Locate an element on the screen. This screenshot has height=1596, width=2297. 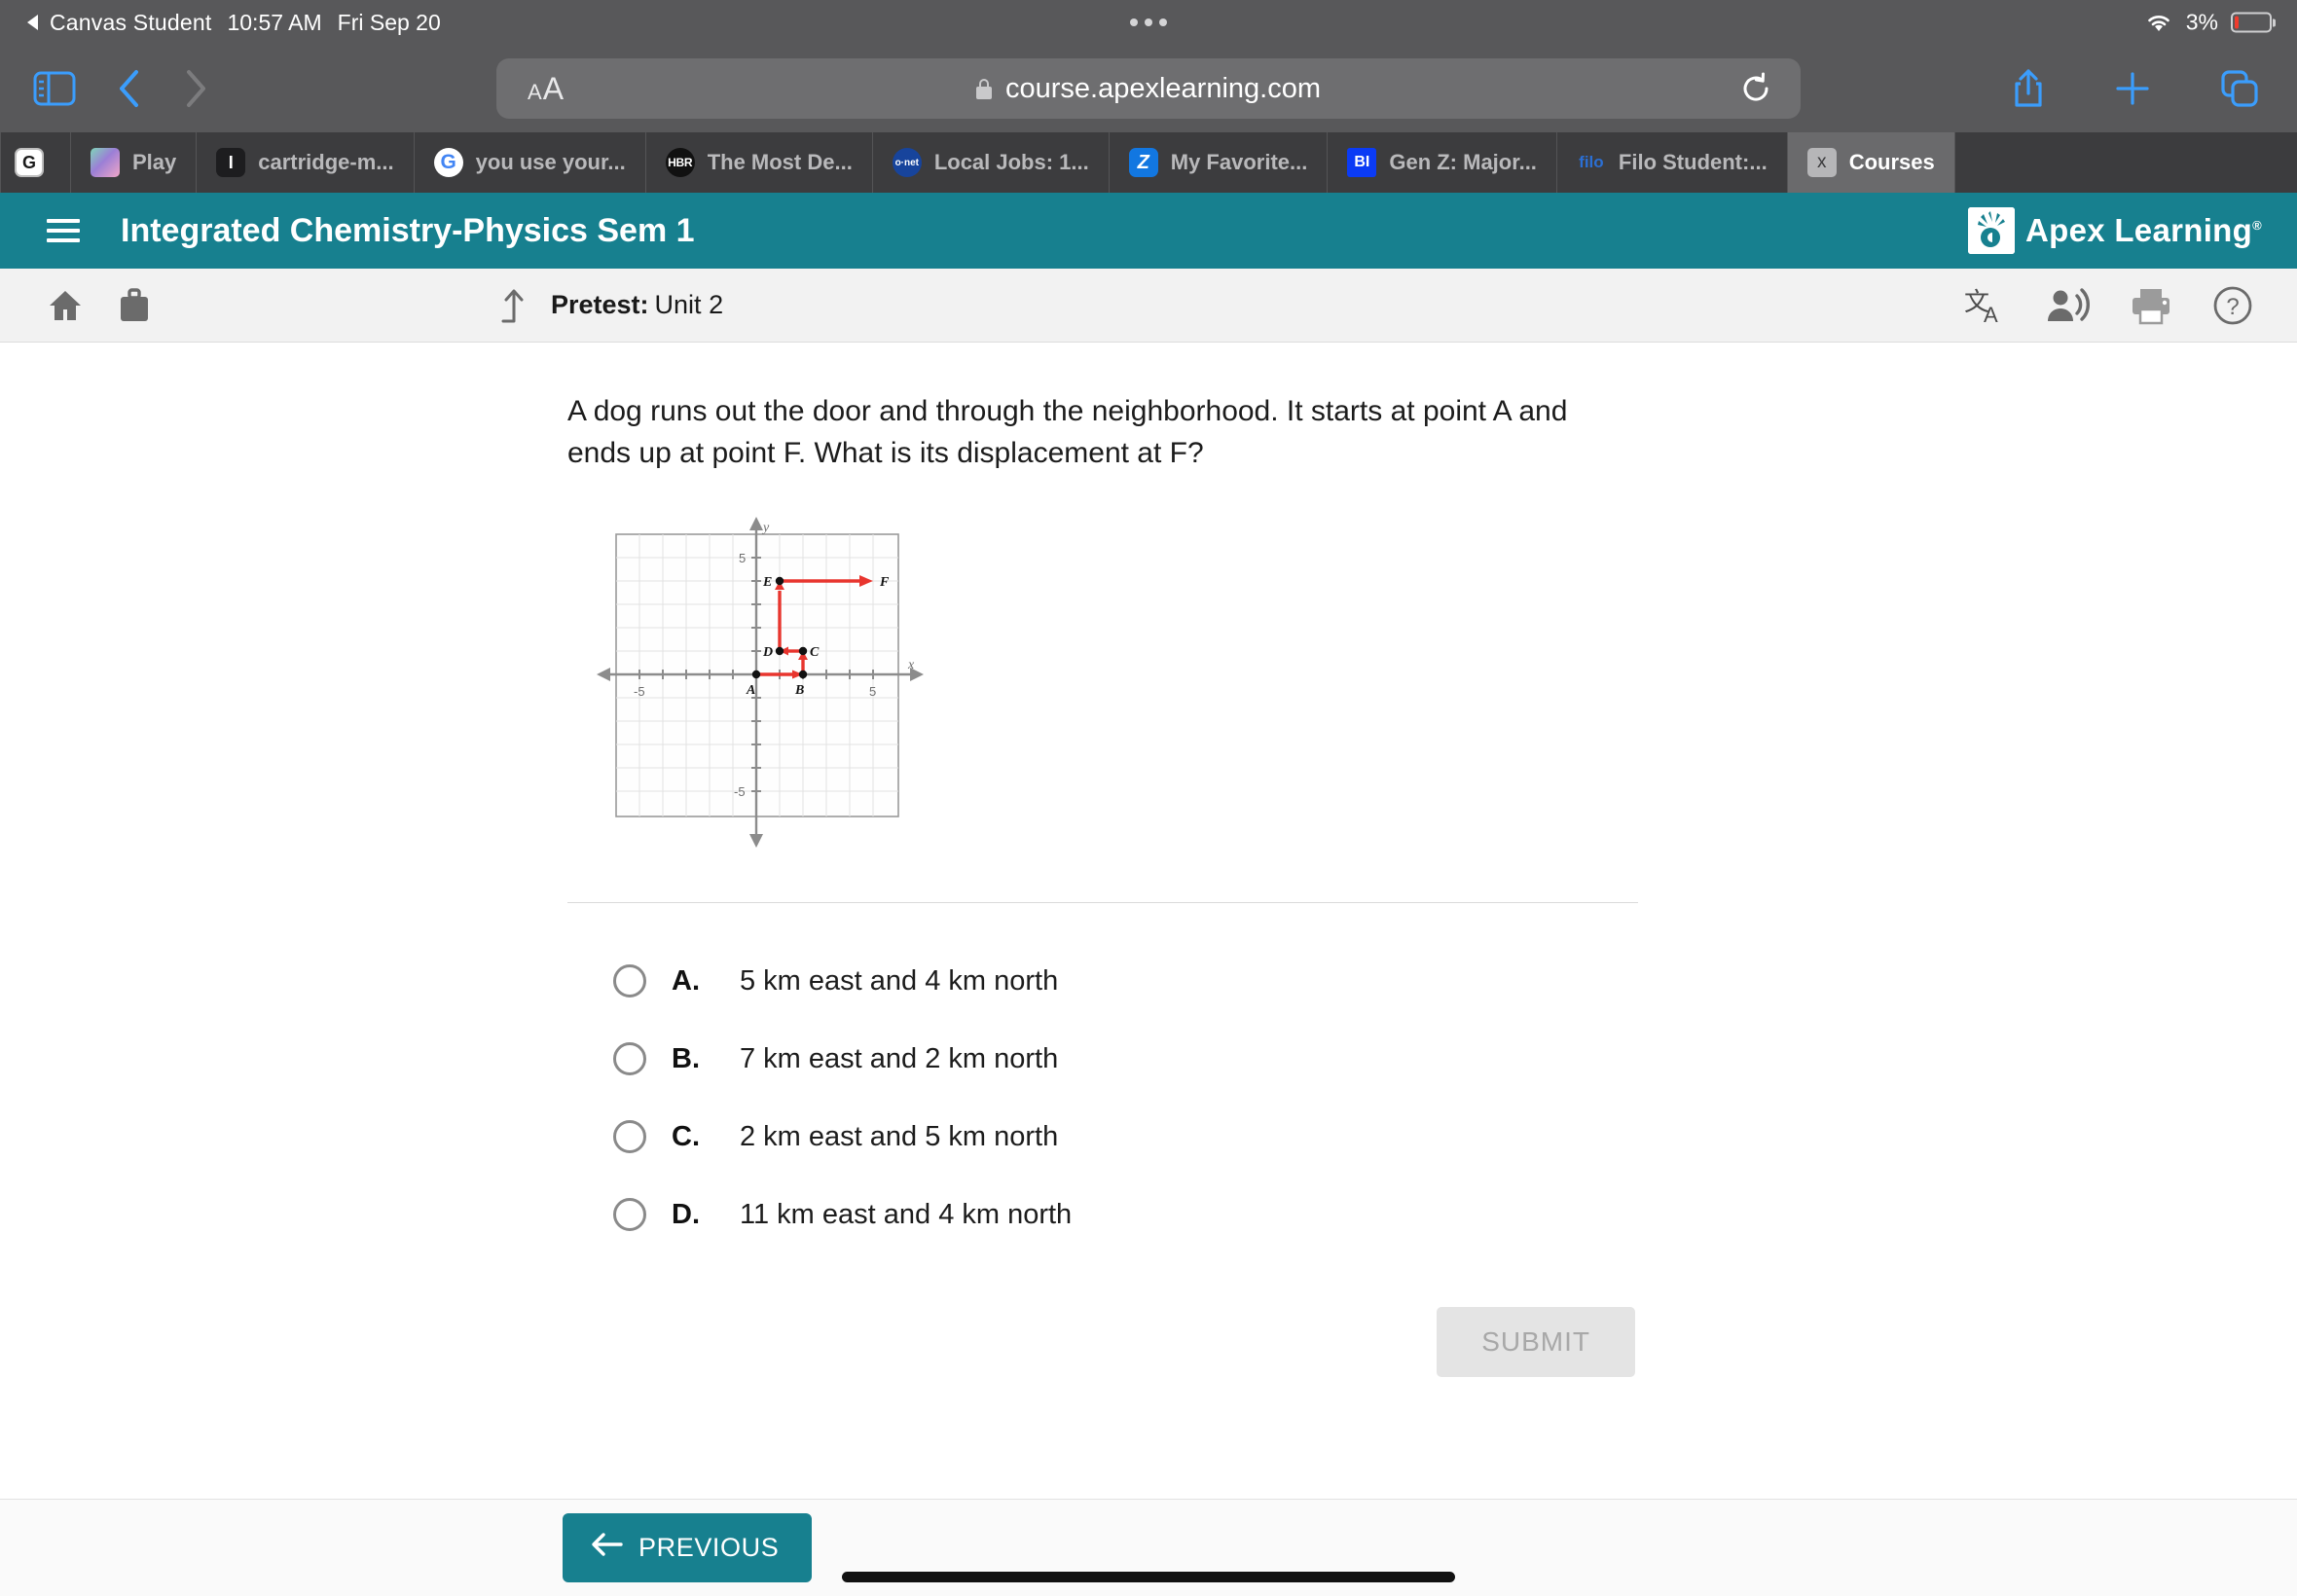
print-icon is located at coordinates (2151, 305).